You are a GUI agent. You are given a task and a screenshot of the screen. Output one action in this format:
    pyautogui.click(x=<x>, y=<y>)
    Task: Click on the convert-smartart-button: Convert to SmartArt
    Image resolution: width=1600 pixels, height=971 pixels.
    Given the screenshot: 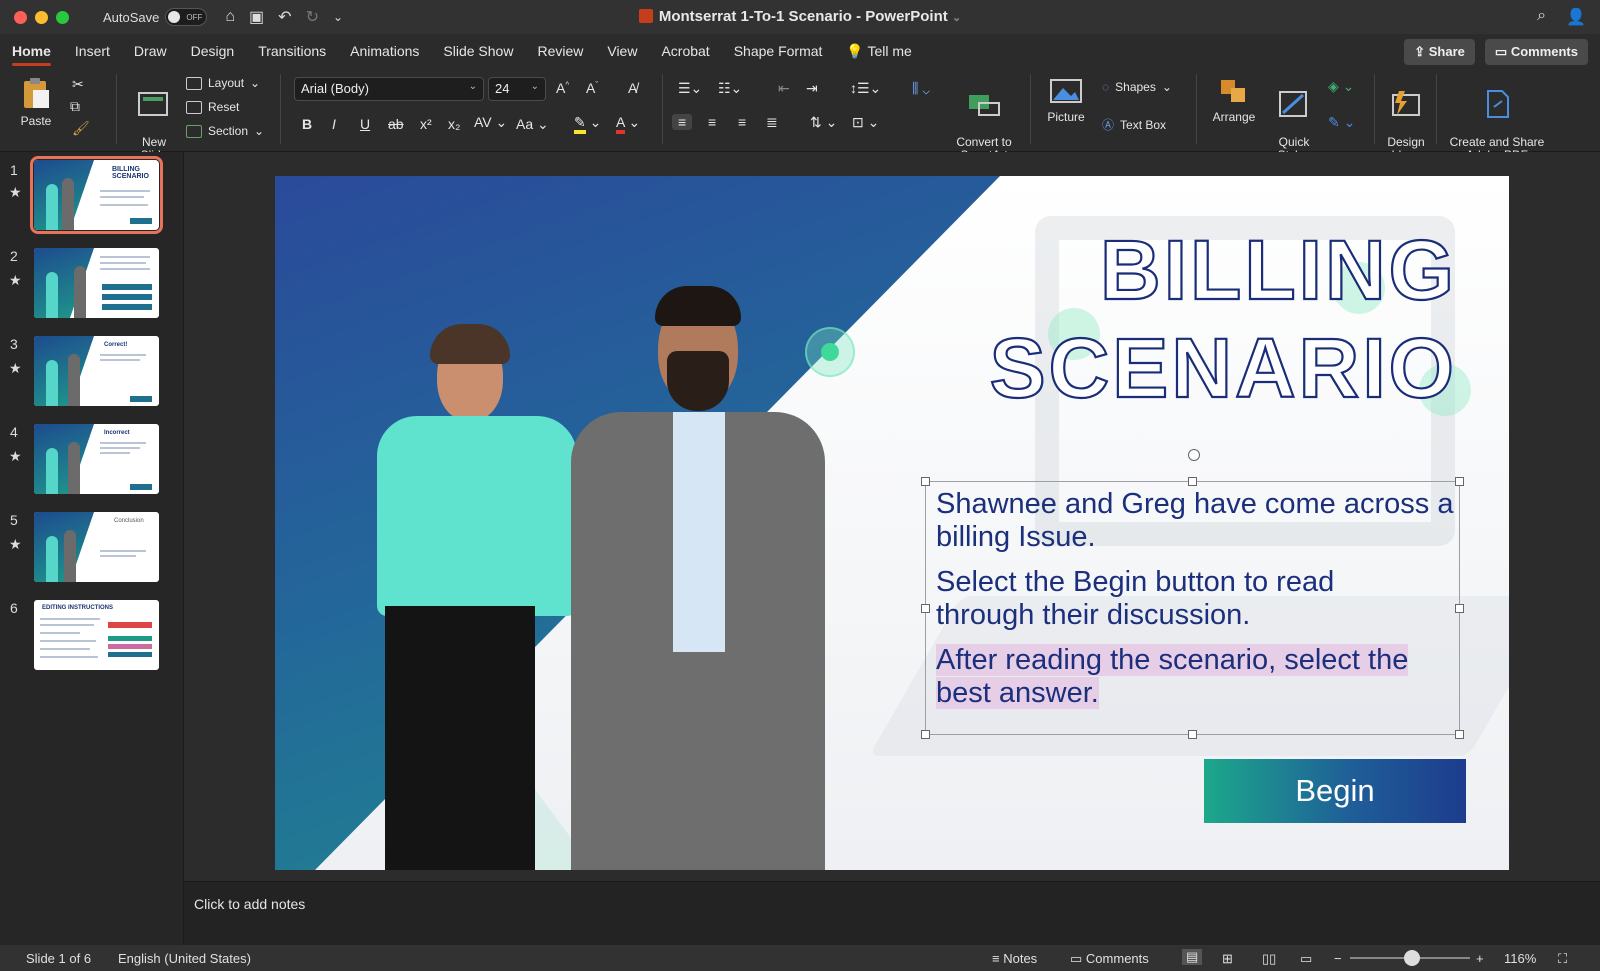 What is the action you would take?
    pyautogui.click(x=984, y=119)
    